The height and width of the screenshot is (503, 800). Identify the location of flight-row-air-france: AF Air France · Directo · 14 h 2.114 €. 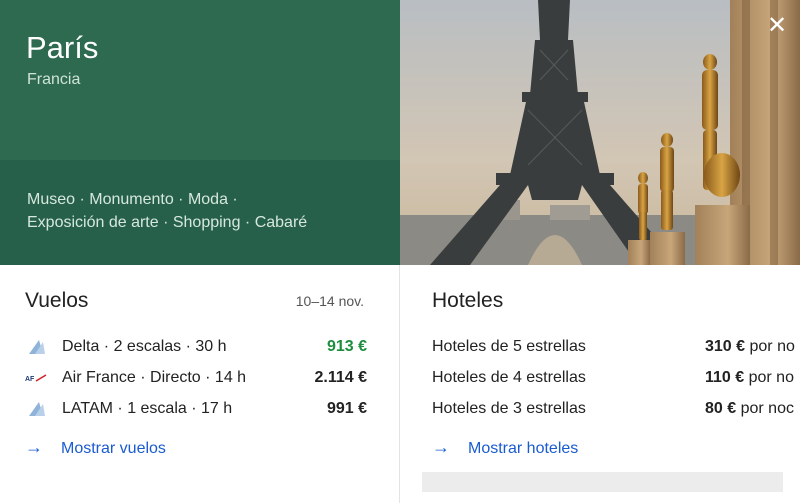
(196, 378).